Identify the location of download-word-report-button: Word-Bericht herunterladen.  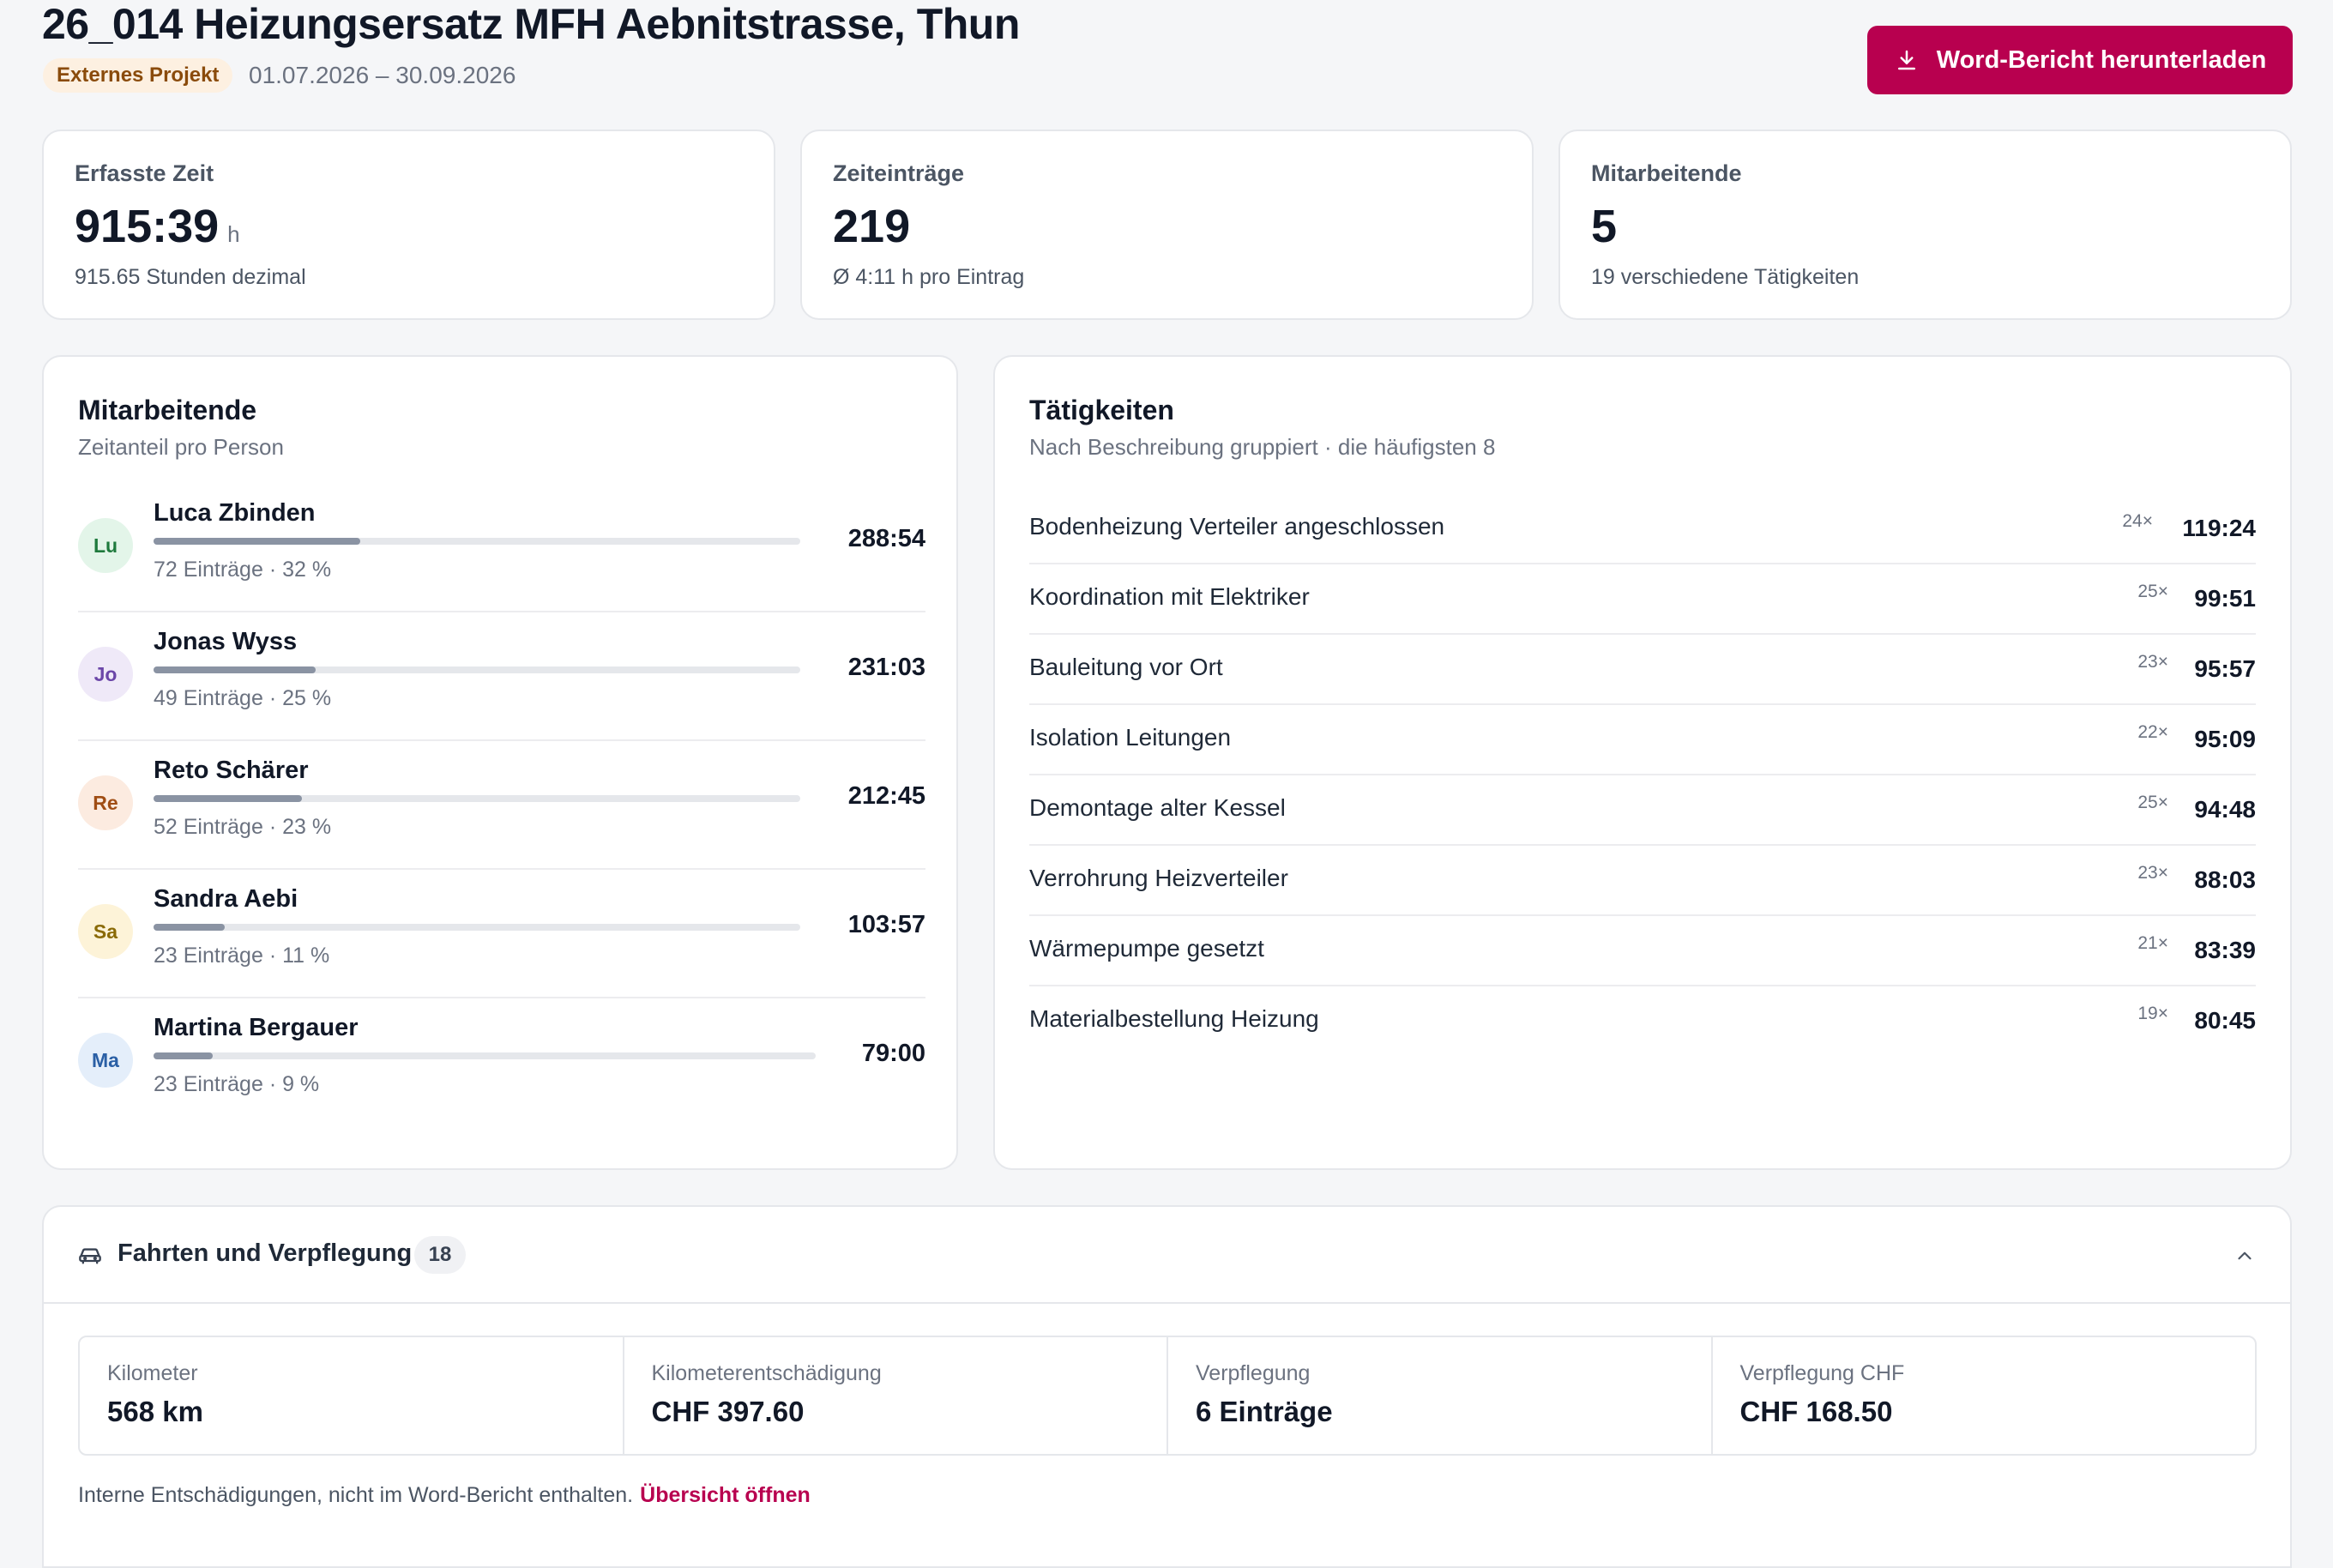
(2080, 60).